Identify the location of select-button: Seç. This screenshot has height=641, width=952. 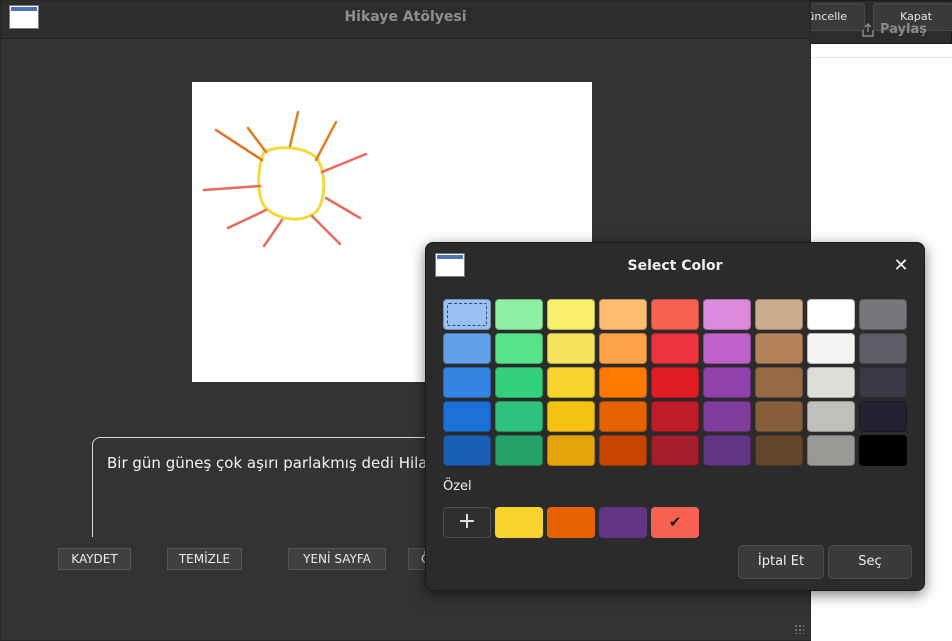
(870, 562).